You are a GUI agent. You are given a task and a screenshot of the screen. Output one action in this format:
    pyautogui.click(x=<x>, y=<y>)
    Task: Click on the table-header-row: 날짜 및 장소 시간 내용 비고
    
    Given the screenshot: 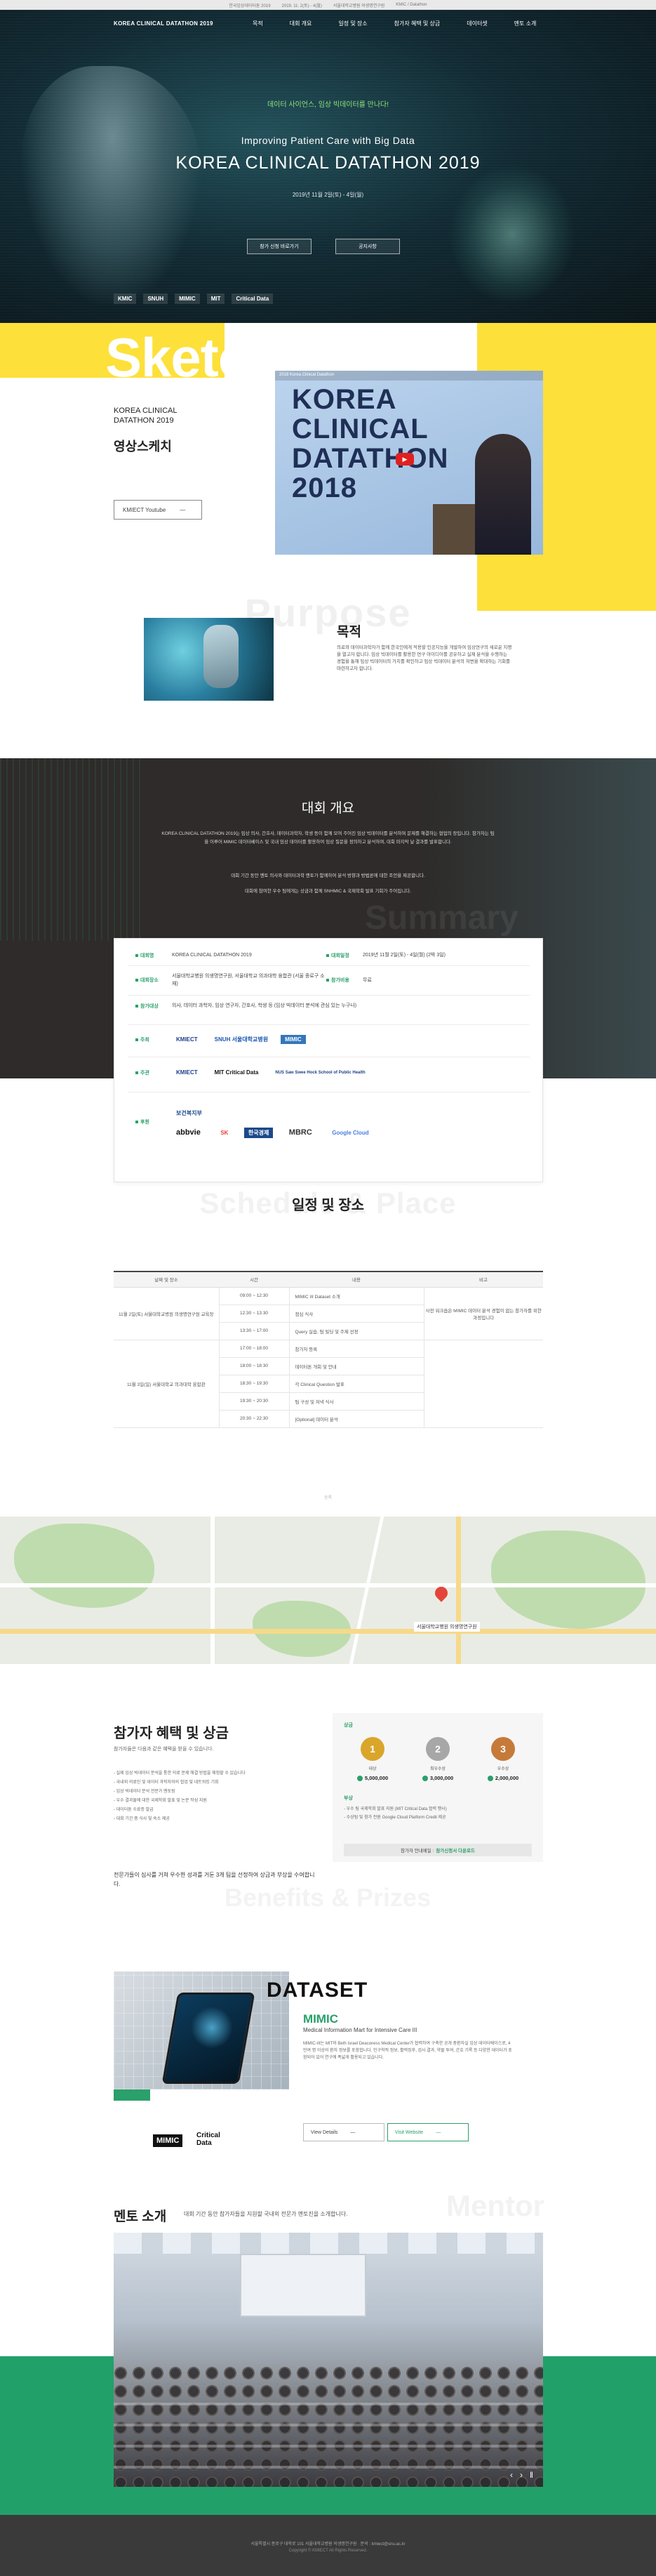 What is the action you would take?
    pyautogui.click(x=328, y=1280)
    